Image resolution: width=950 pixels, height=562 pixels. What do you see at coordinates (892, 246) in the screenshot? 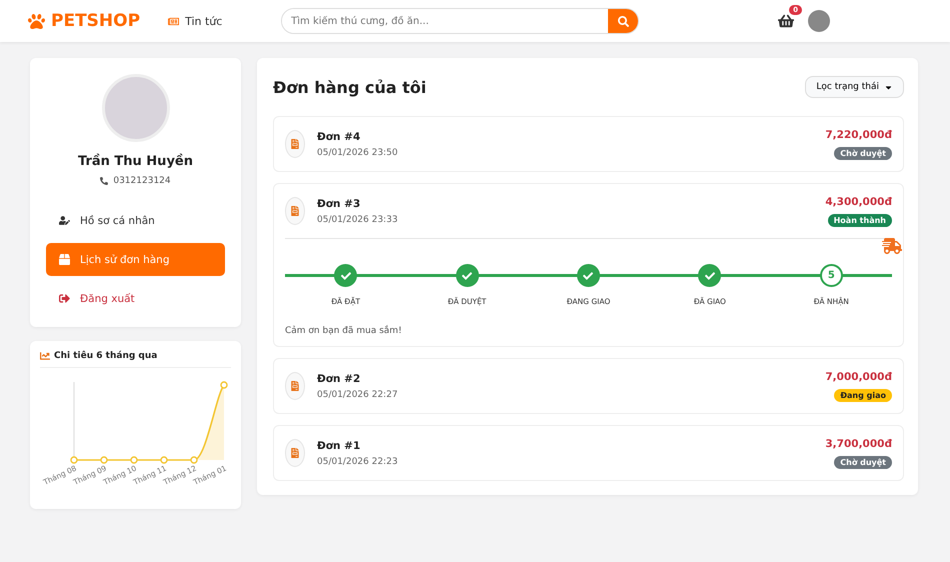
I see `truck-icon` at bounding box center [892, 246].